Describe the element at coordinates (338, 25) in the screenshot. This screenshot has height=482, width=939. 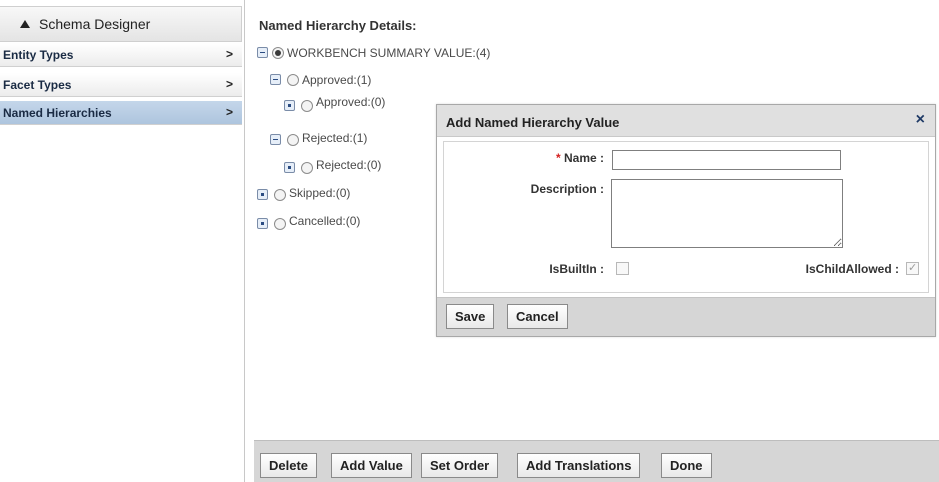
I see `page-title: Named Hierarchy Details:` at that location.